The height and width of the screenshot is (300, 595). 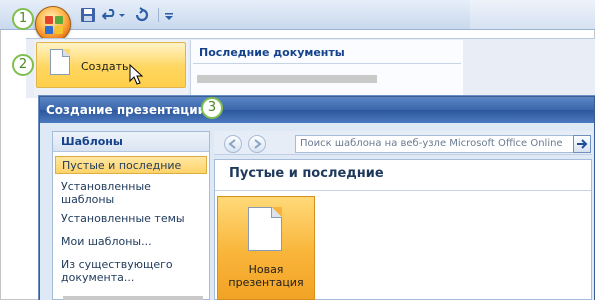 I want to click on sidebar-item-installed-themes: Установленные темы, so click(x=131, y=218).